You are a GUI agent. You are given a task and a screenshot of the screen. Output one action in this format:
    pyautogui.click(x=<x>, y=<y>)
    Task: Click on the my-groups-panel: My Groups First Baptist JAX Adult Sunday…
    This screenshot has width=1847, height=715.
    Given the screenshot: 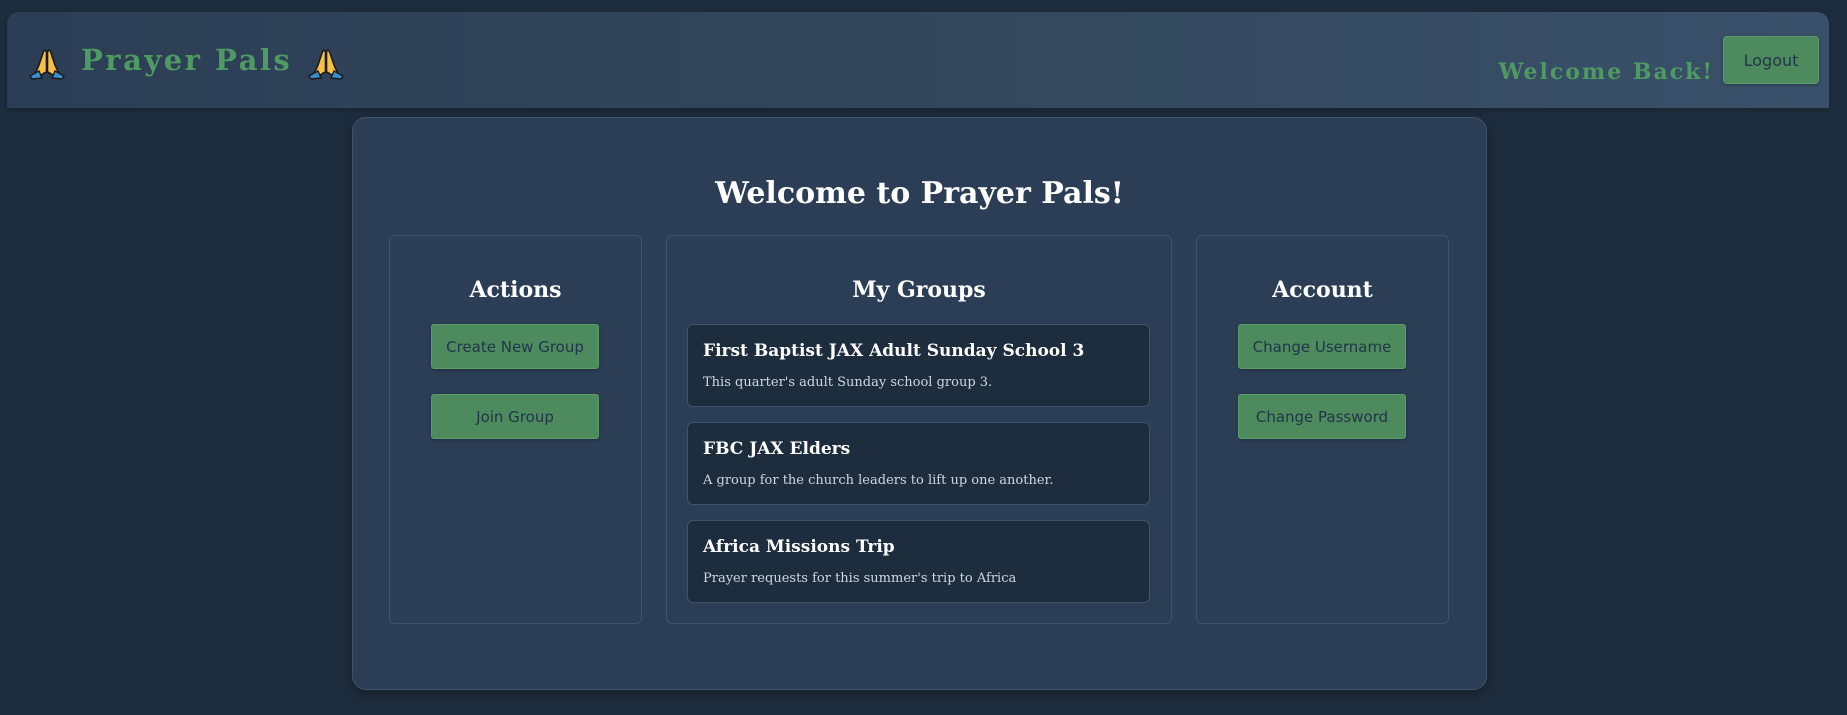 What is the action you would take?
    pyautogui.click(x=919, y=429)
    